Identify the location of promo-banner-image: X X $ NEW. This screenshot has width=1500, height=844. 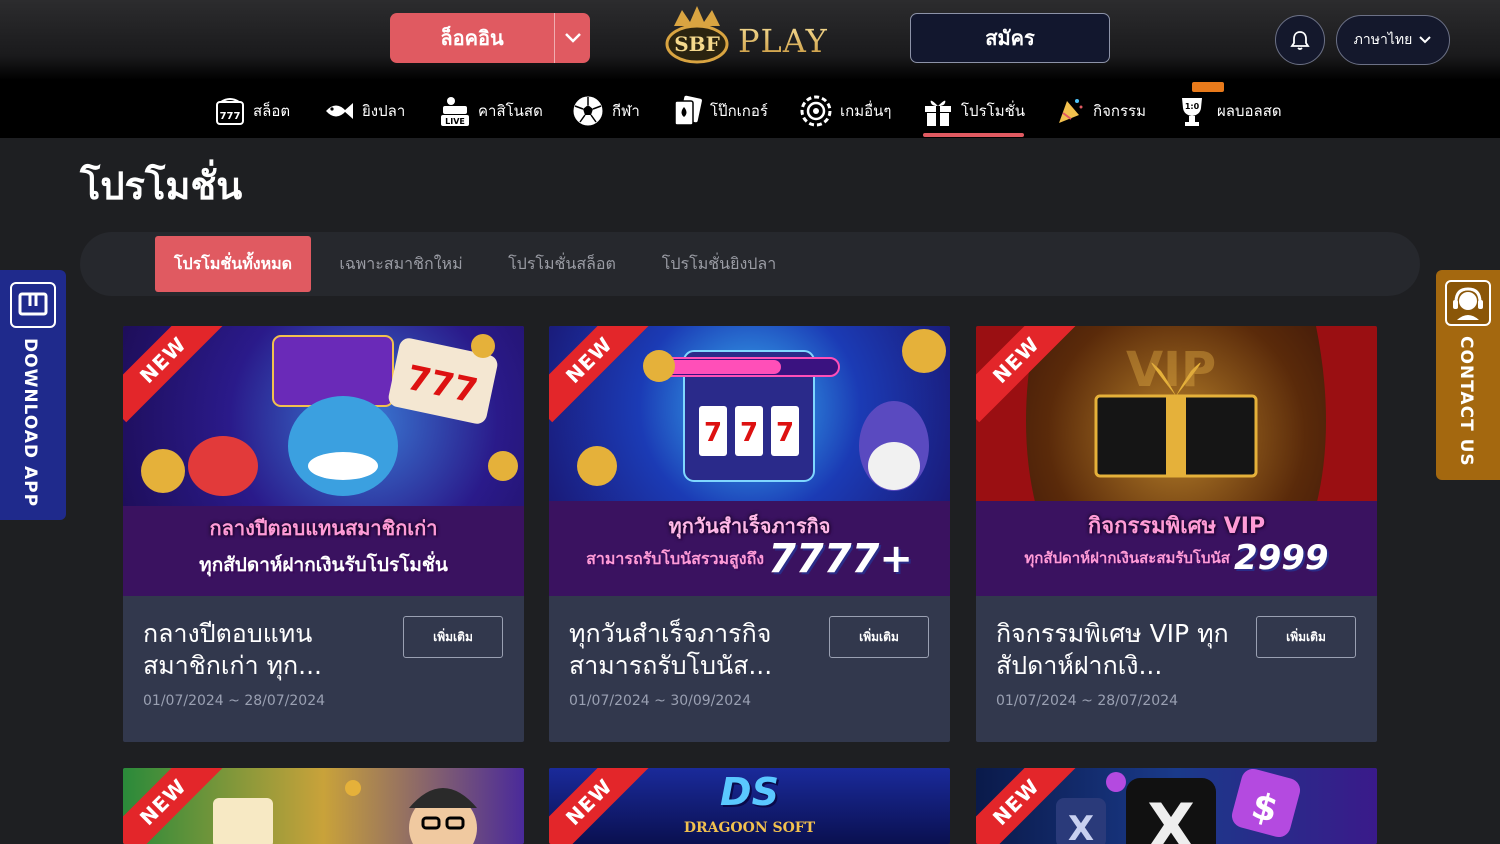
(1176, 806).